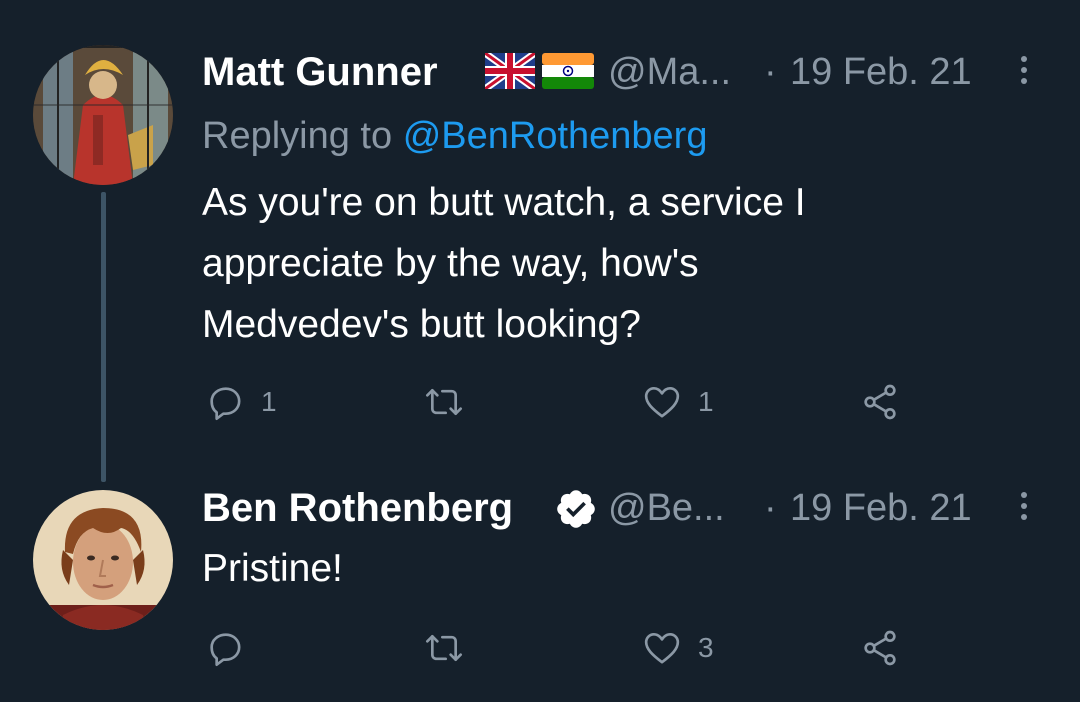 Image resolution: width=1080 pixels, height=702 pixels. Describe the element at coordinates (269, 401) in the screenshot. I see `reply-count: 1` at that location.